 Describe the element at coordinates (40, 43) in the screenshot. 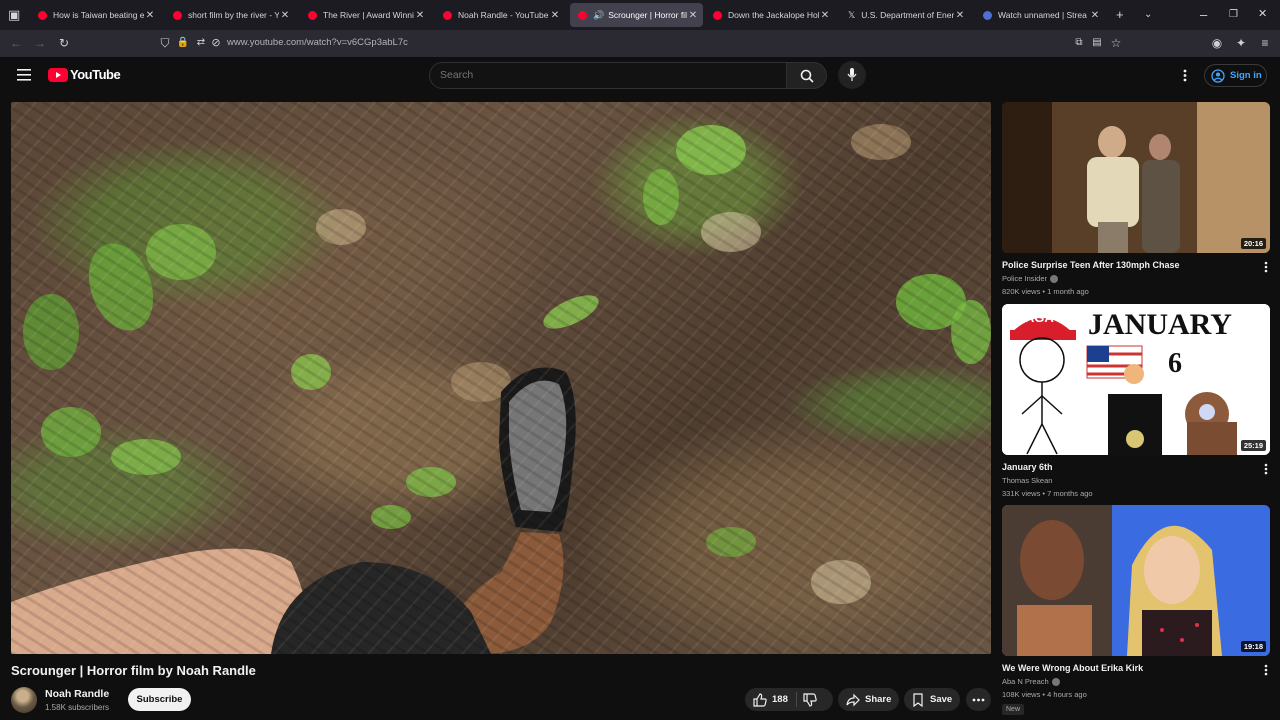

I see `forward-icon: →` at that location.